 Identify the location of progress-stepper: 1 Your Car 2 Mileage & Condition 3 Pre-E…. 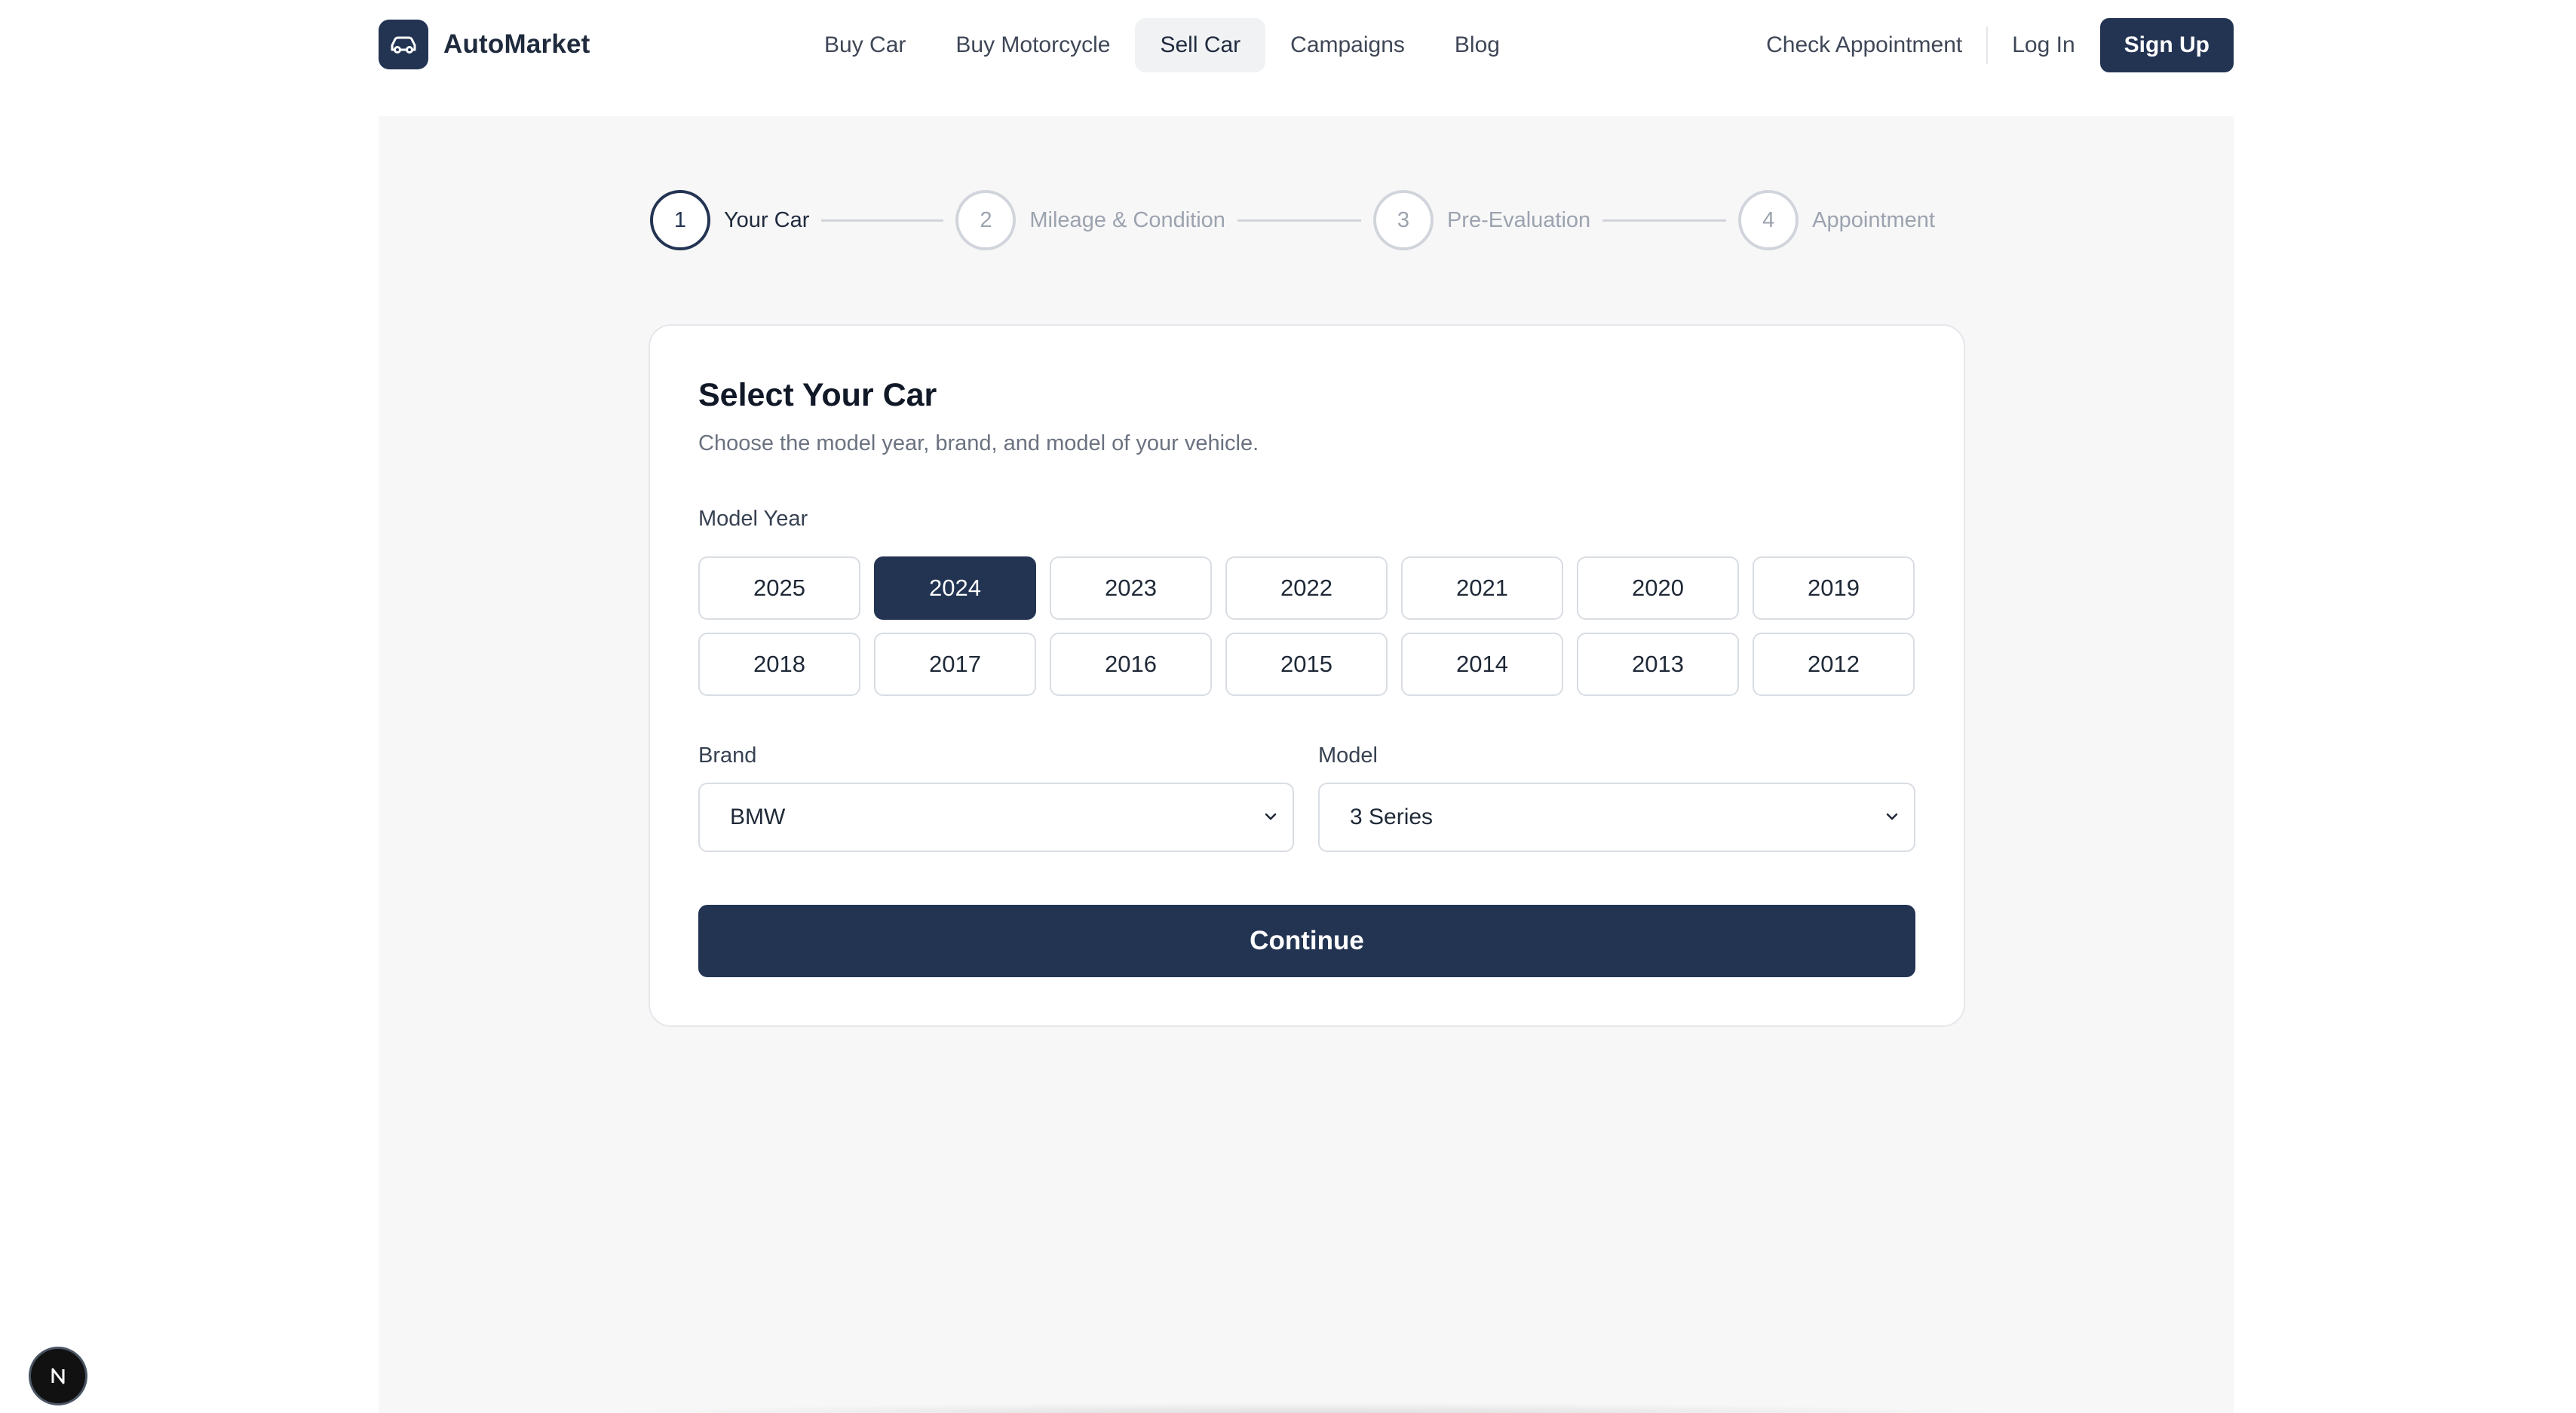
(1292, 220).